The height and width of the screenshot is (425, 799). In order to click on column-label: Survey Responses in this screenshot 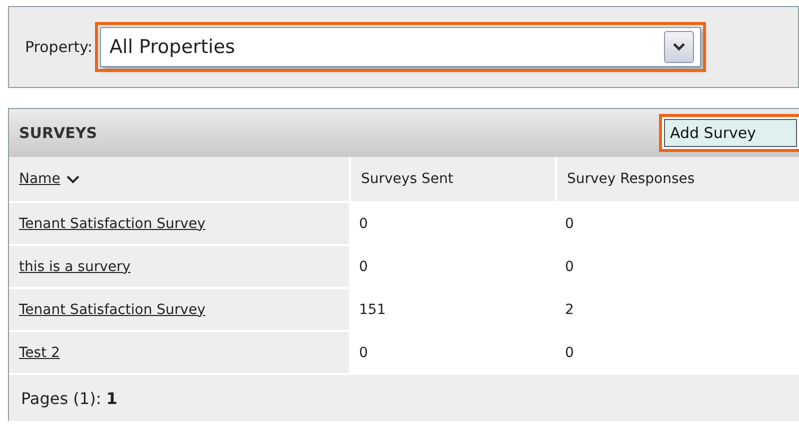, I will do `click(631, 179)`.